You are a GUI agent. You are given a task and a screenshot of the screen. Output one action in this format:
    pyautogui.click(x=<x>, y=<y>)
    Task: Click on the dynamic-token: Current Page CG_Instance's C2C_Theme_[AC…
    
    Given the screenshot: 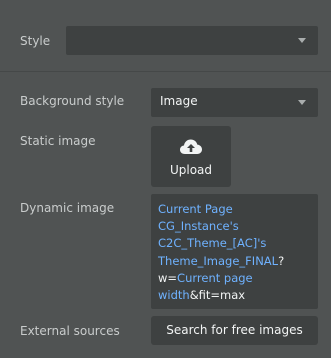 What is the action you would take?
    pyautogui.click(x=218, y=235)
    